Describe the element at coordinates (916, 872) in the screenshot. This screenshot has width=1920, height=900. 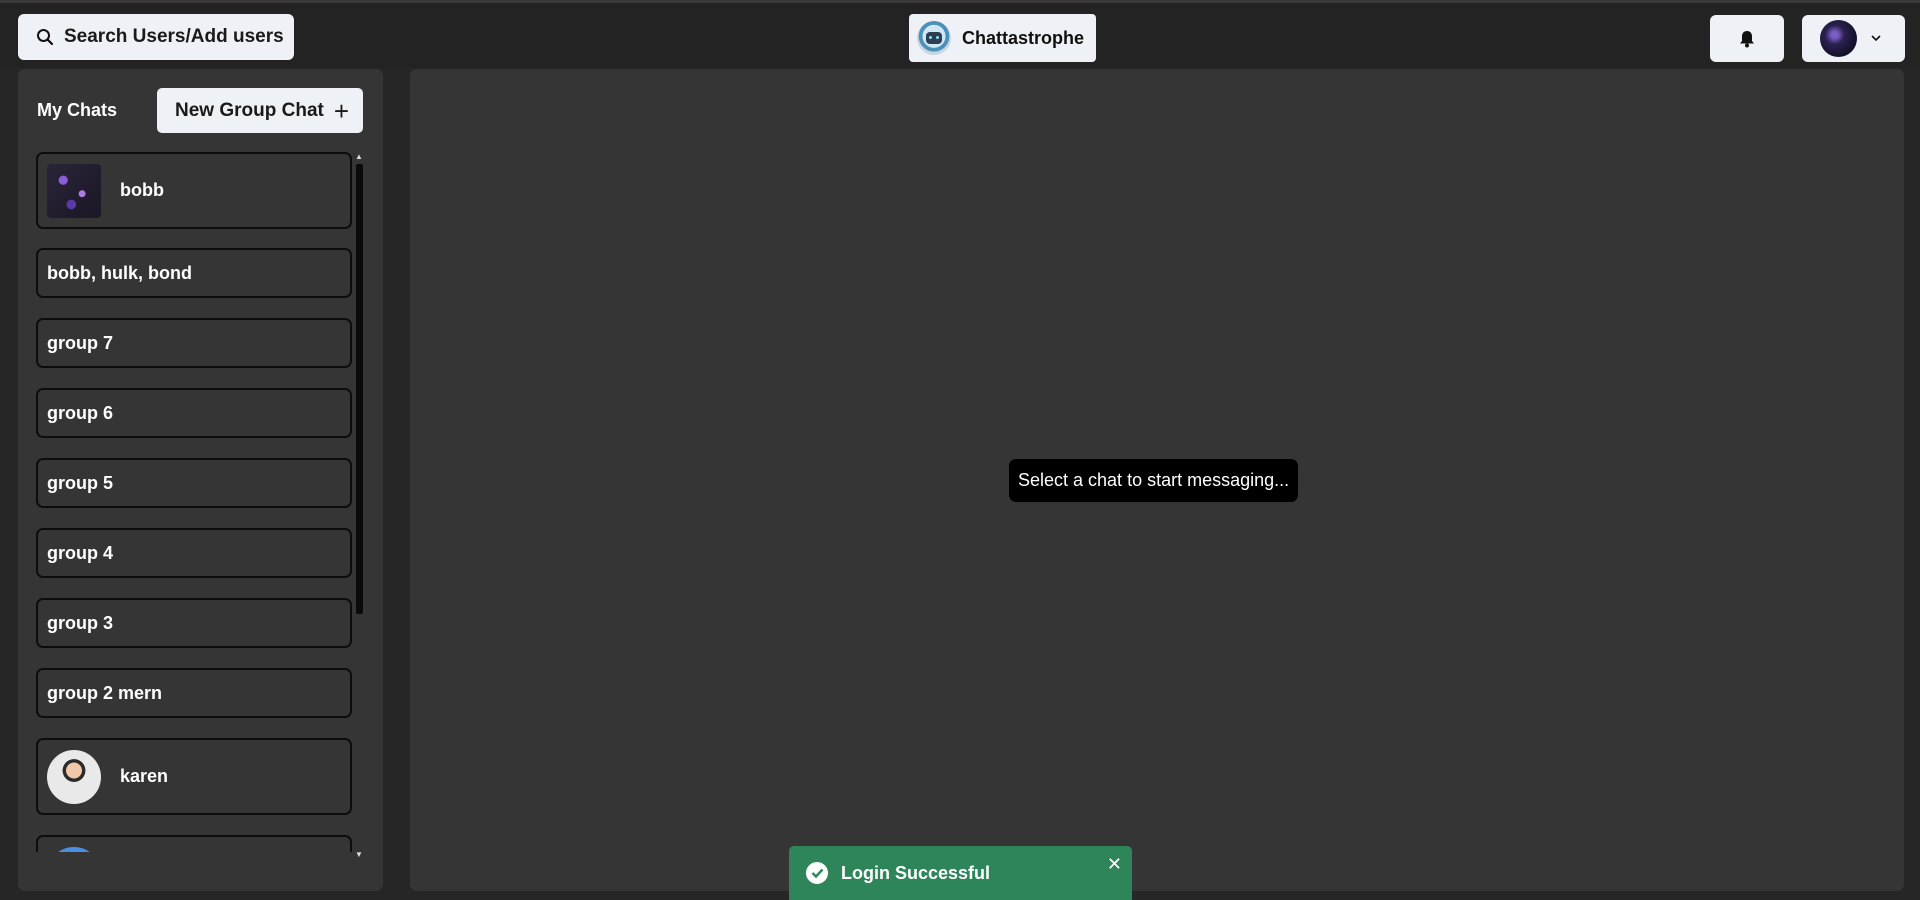
I see `toast-message: Login Successful` at that location.